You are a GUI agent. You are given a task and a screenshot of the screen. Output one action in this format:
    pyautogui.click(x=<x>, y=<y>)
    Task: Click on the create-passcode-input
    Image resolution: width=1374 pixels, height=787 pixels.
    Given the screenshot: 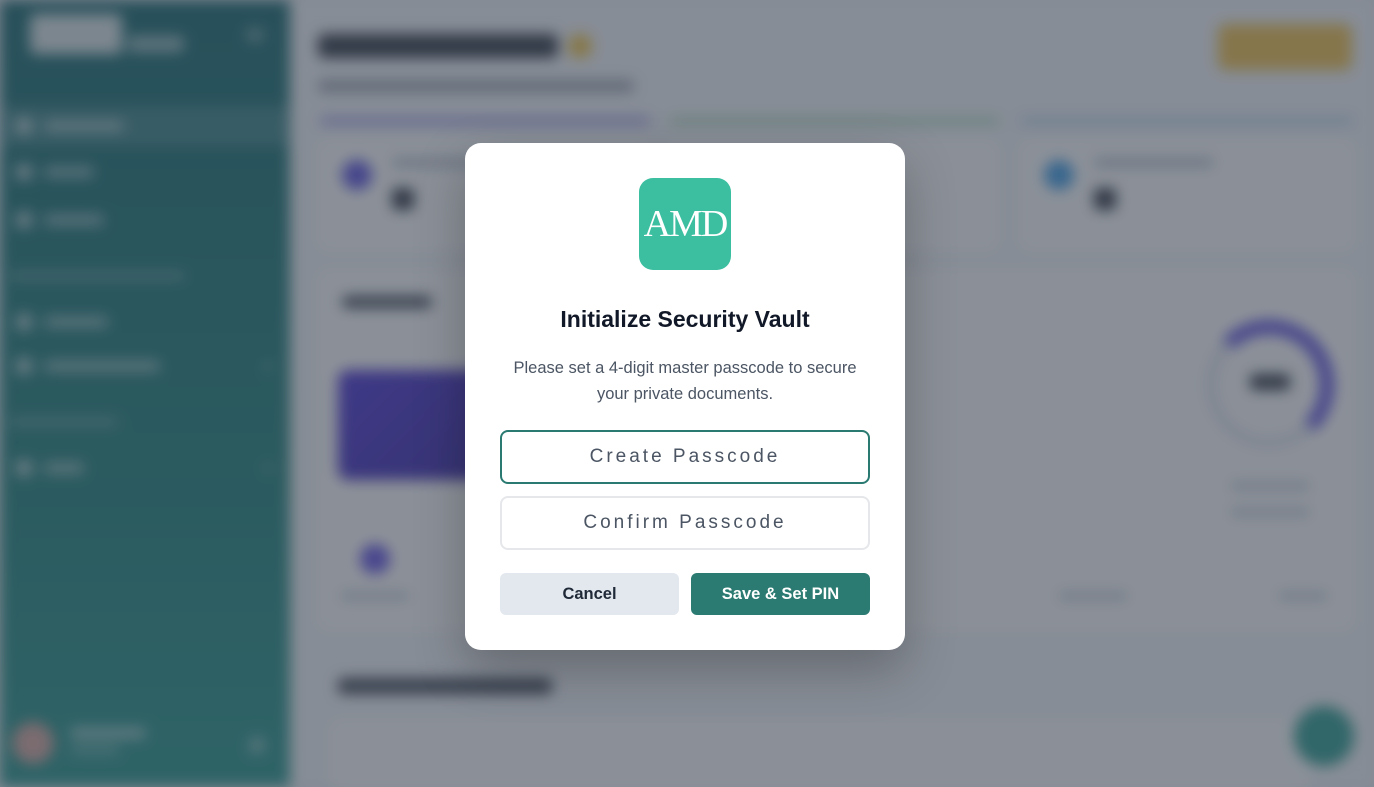 What is the action you would take?
    pyautogui.click(x=685, y=457)
    